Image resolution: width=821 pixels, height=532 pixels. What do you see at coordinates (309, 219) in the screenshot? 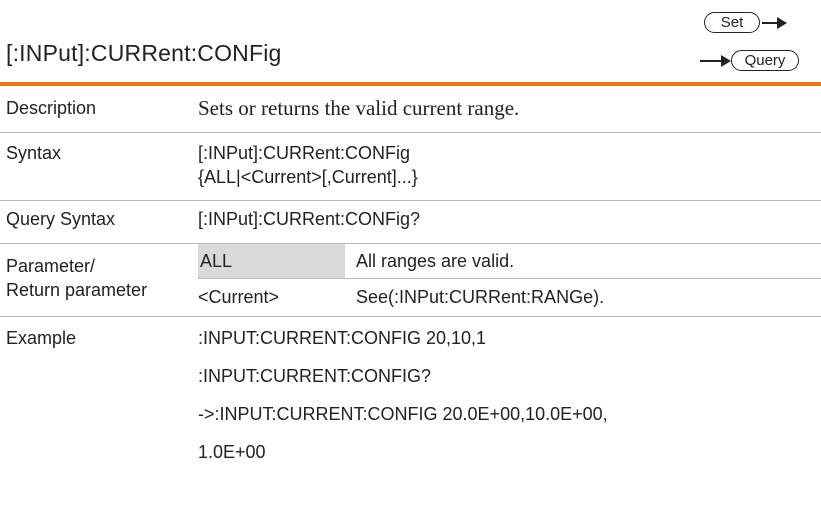
I see `query-syntax-text: [:INPut]:CURRent:CONFig?` at bounding box center [309, 219].